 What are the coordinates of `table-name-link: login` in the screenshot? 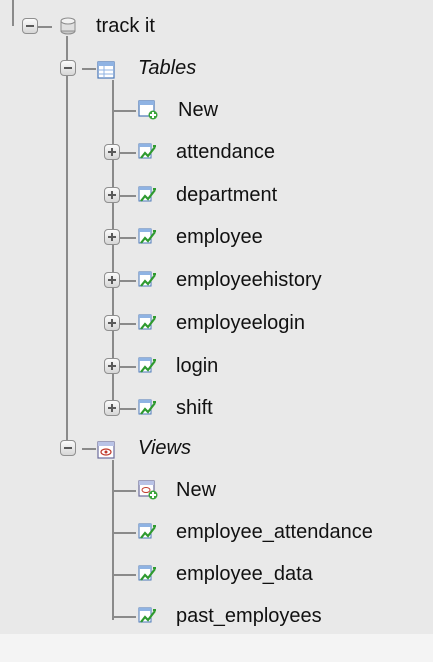 It's located at (197, 366).